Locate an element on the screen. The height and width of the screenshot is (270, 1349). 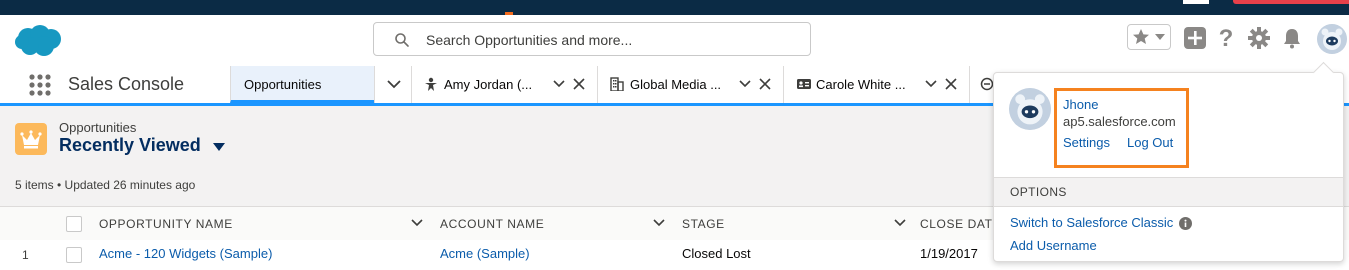
column-stage: STAGE is located at coordinates (703, 224).